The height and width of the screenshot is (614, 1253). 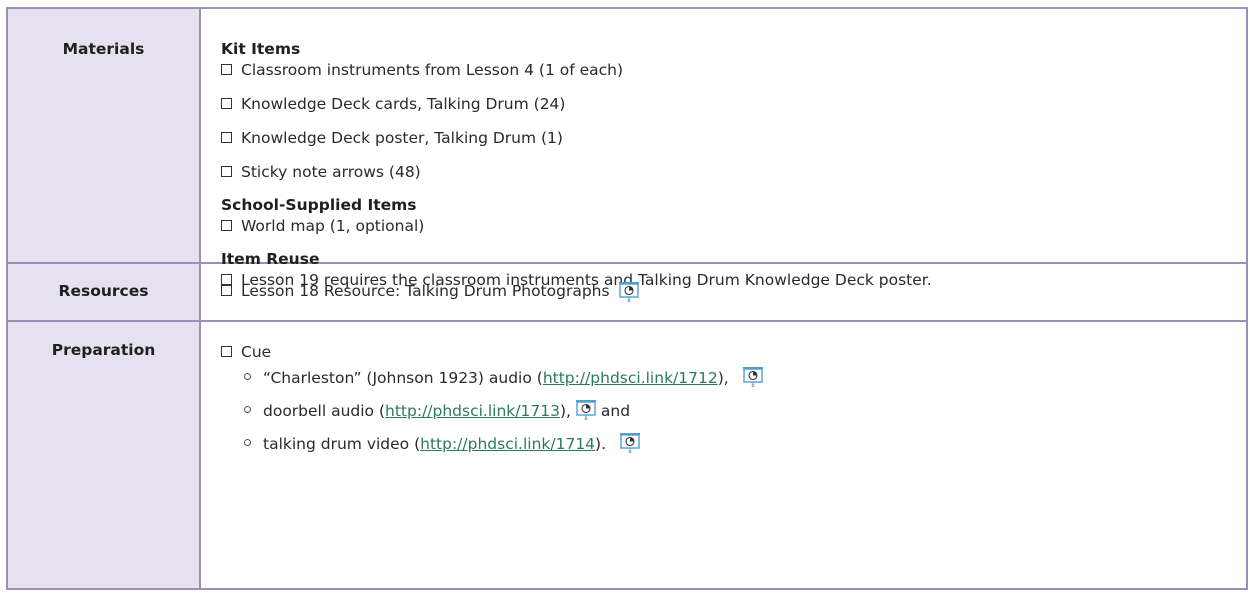 What do you see at coordinates (104, 135) in the screenshot?
I see `materials-label: Materials` at bounding box center [104, 135].